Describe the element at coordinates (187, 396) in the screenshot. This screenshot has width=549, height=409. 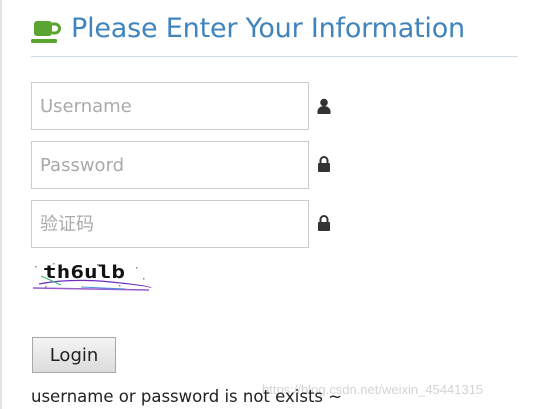
I see `error-message: username or password is not exists ~` at that location.